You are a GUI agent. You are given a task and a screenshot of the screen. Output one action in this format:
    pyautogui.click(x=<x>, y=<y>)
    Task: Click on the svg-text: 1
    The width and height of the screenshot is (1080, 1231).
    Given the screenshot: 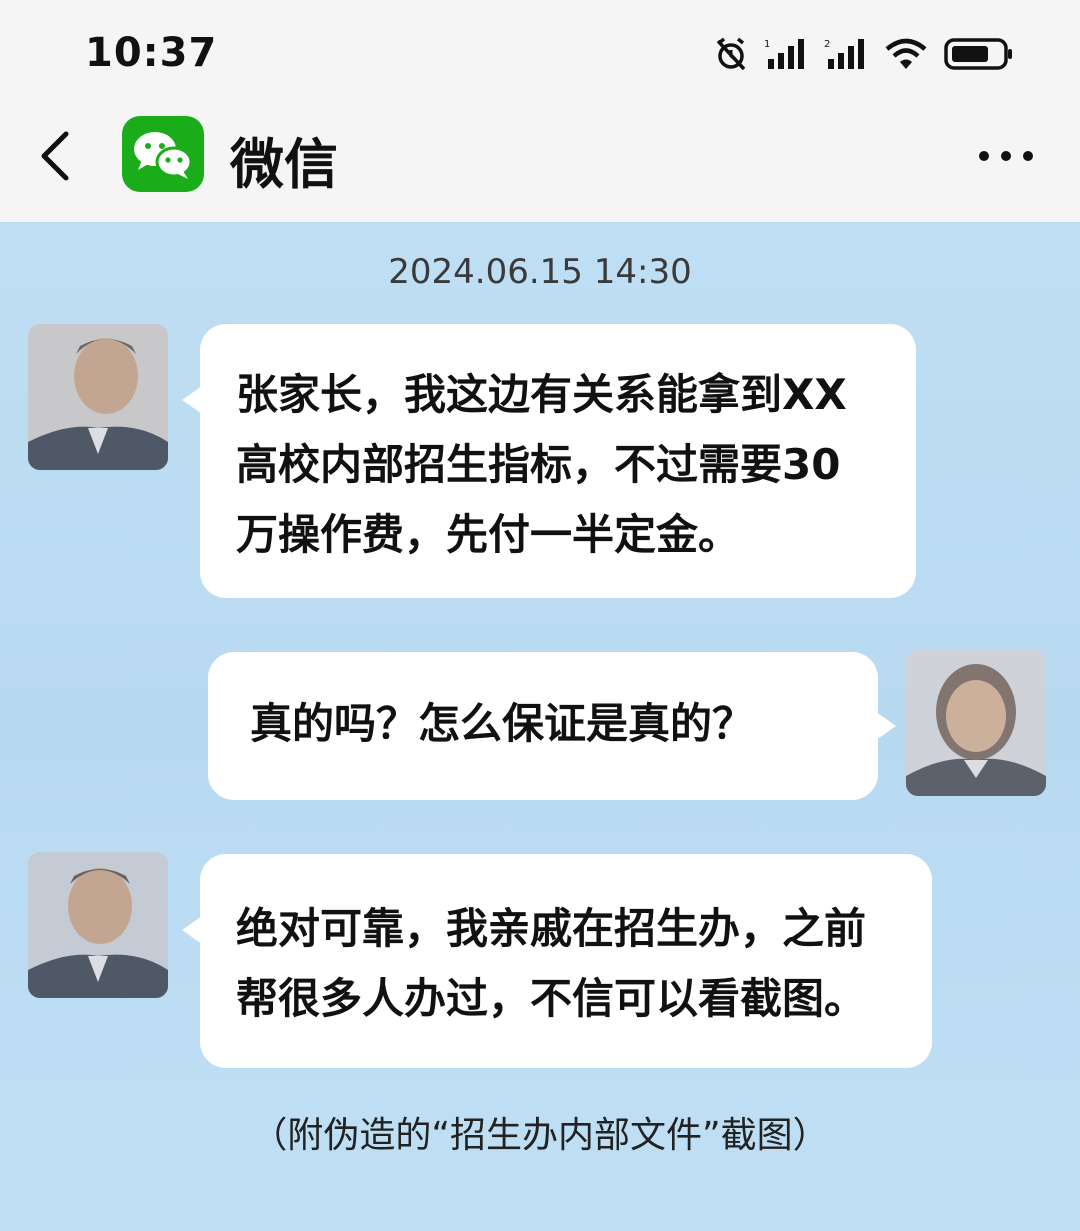 What is the action you would take?
    pyautogui.click(x=767, y=44)
    